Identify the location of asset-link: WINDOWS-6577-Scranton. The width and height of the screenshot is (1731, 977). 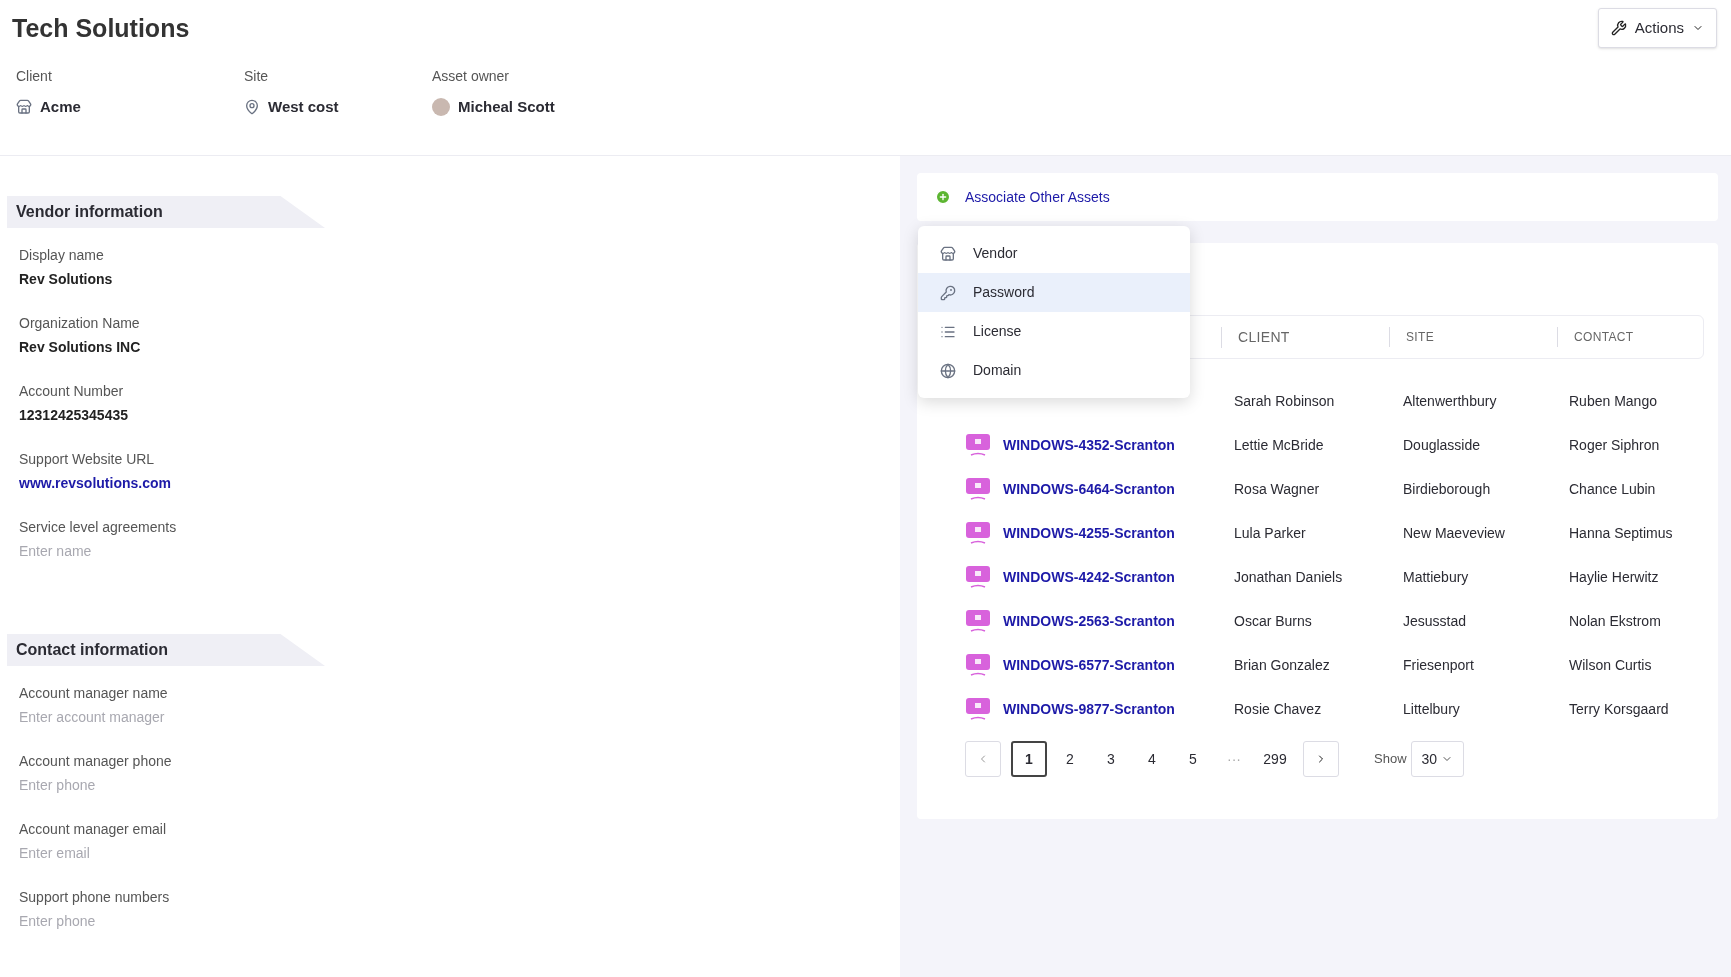
(1089, 665).